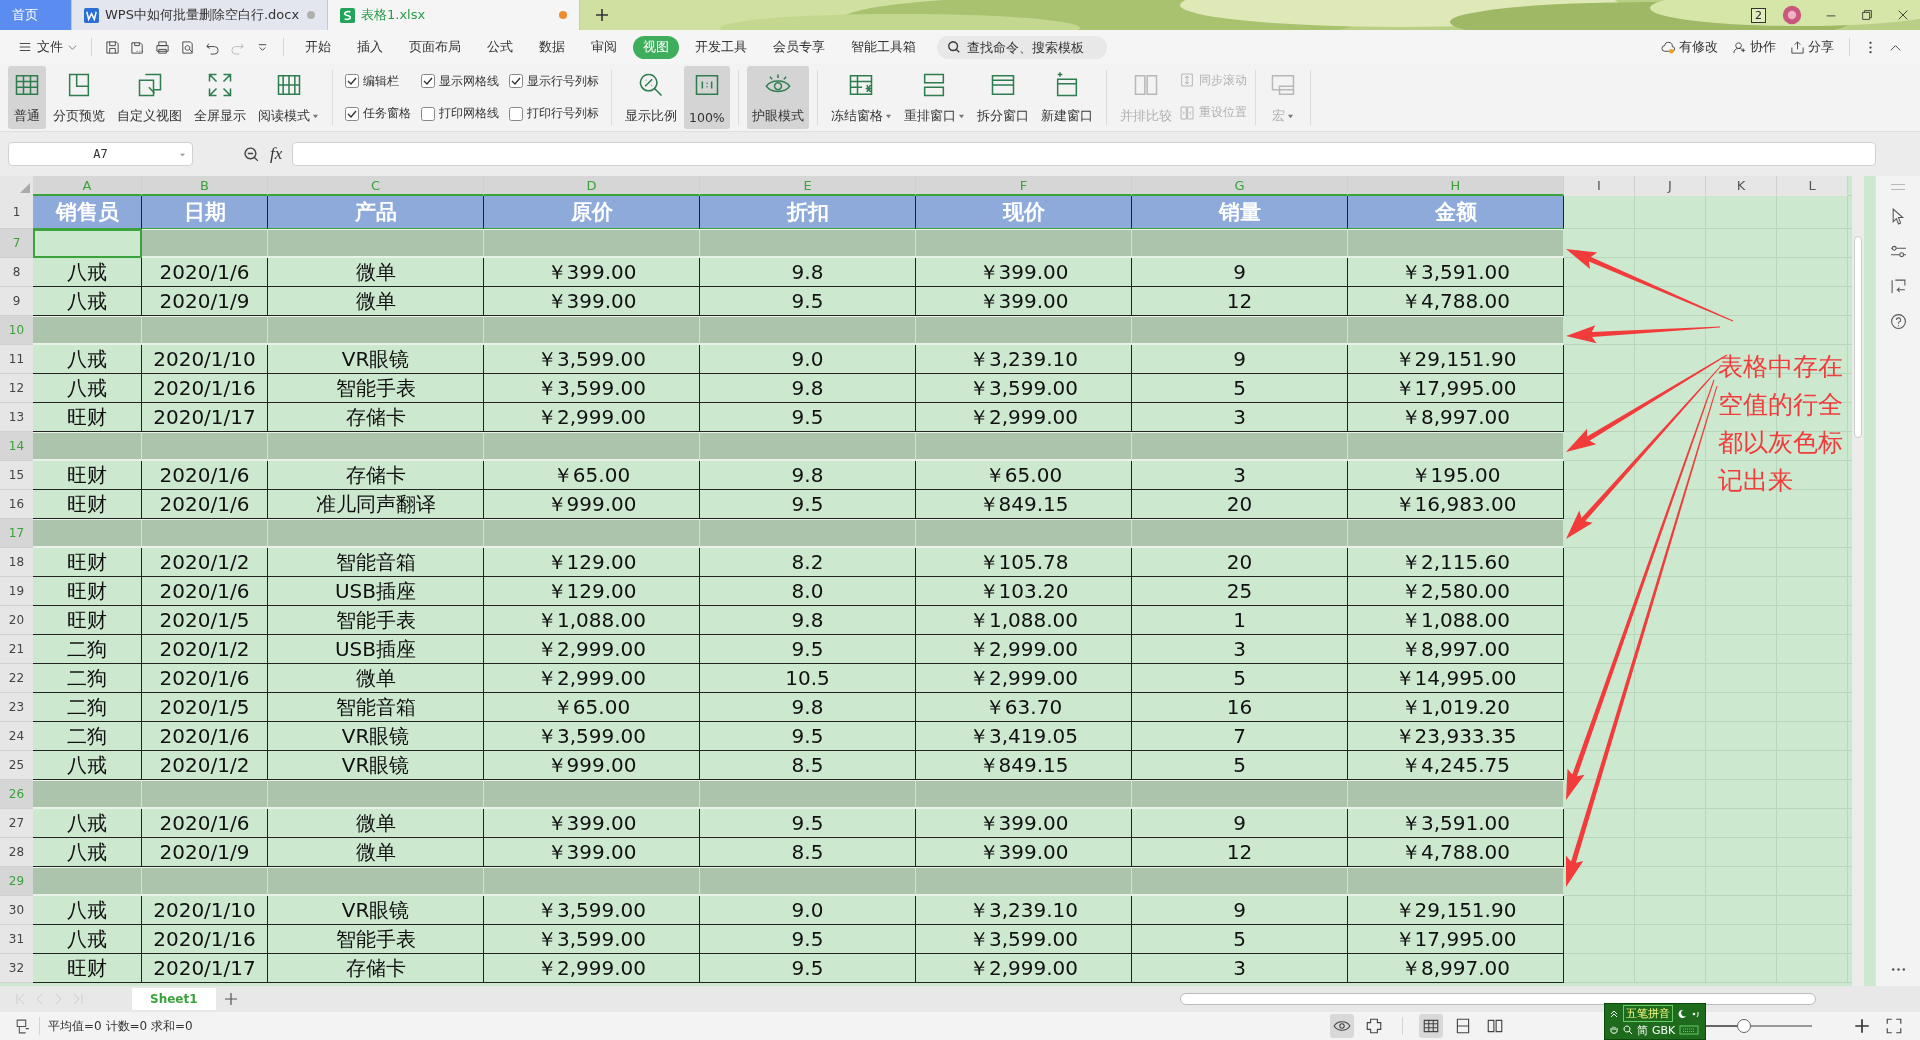 The image size is (1920, 1040). Describe the element at coordinates (100, 154) in the screenshot. I see `name-box: A7` at that location.